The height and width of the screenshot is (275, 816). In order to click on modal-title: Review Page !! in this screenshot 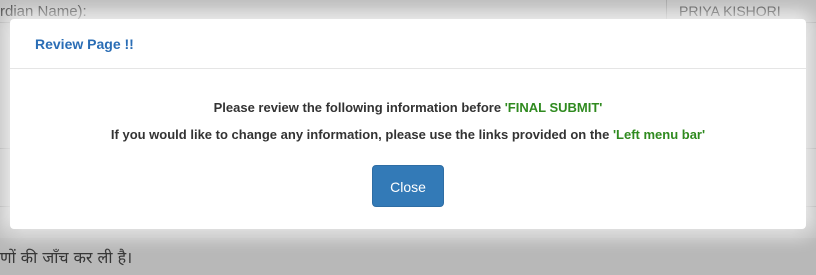, I will do `click(84, 43)`.